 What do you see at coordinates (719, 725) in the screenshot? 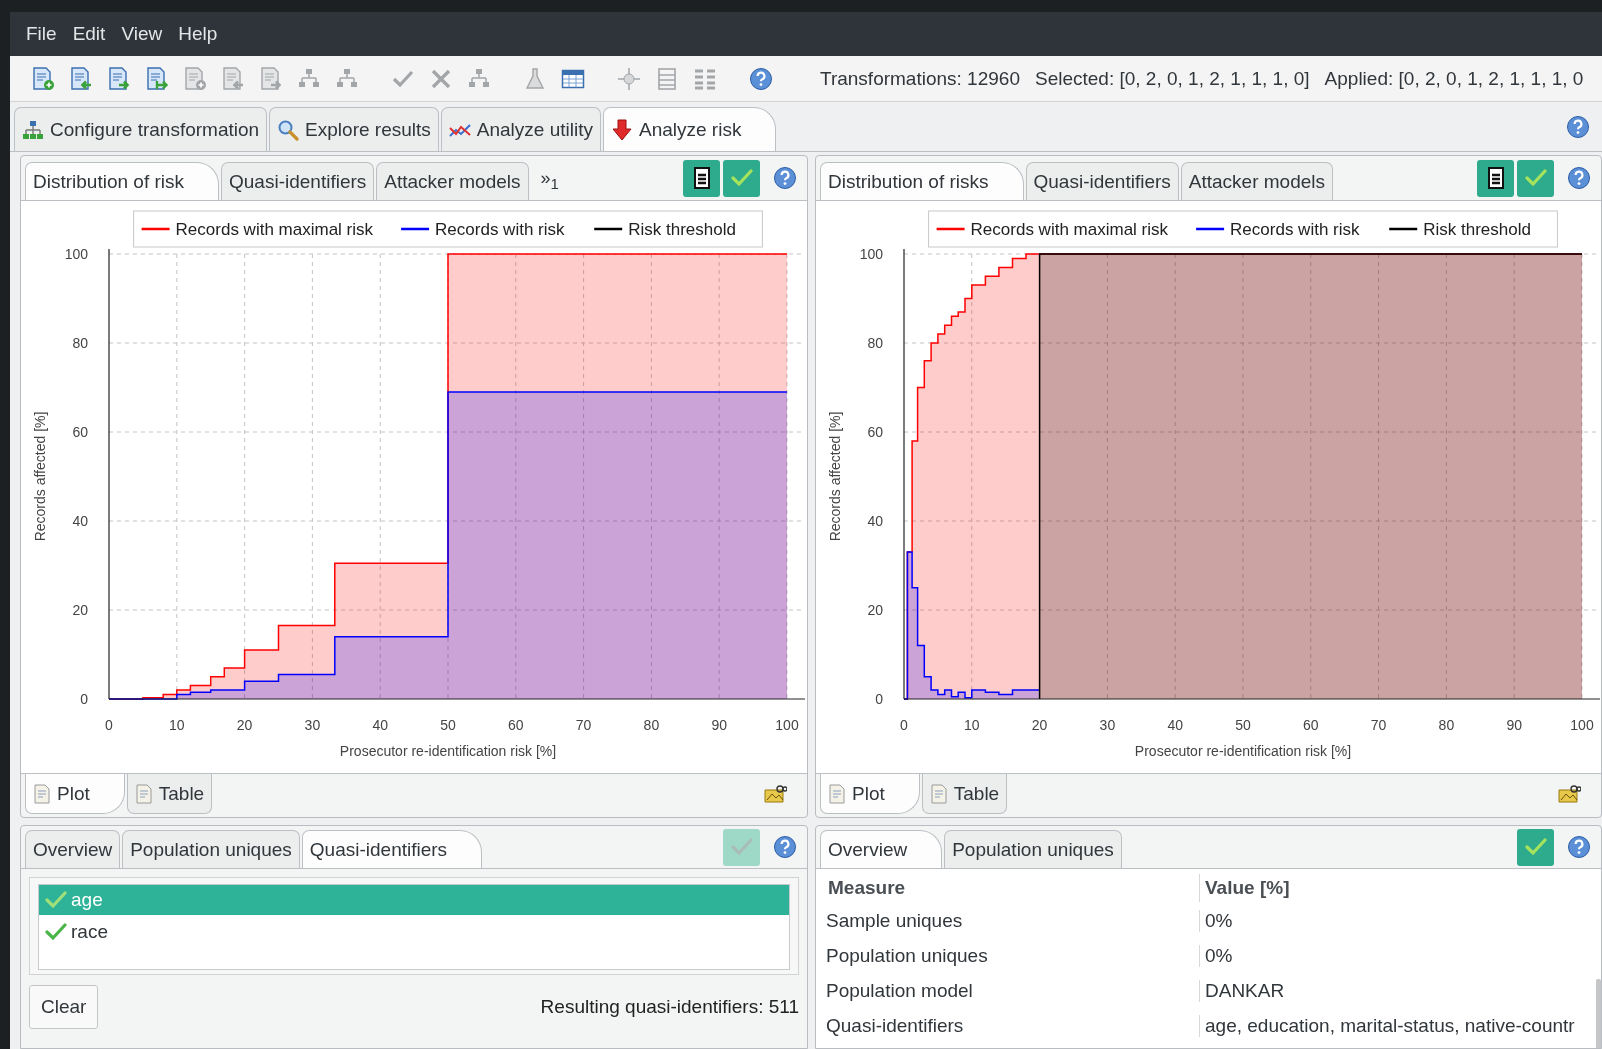
I see `tick-label: 90` at bounding box center [719, 725].